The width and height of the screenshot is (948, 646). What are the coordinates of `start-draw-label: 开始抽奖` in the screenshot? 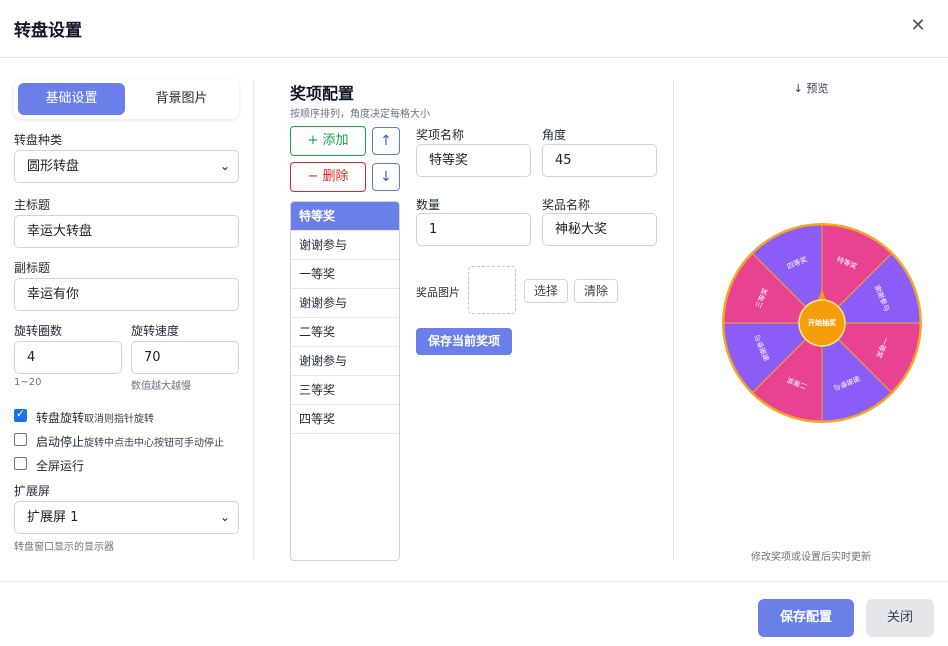 It's located at (822, 322).